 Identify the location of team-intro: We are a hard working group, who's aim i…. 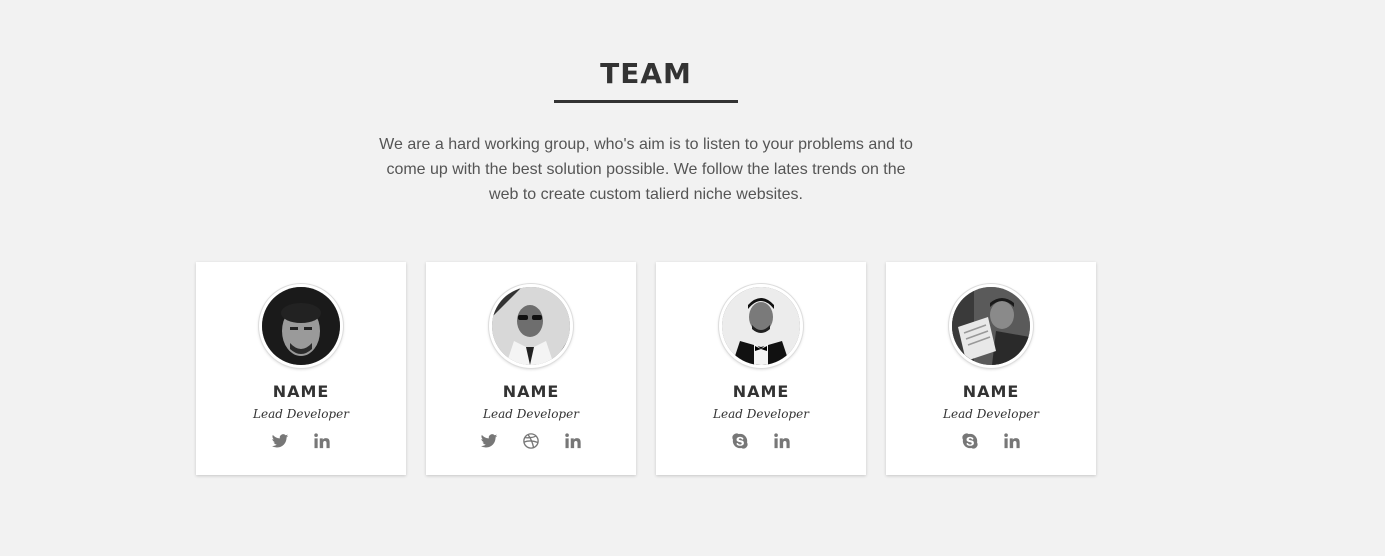
(646, 169).